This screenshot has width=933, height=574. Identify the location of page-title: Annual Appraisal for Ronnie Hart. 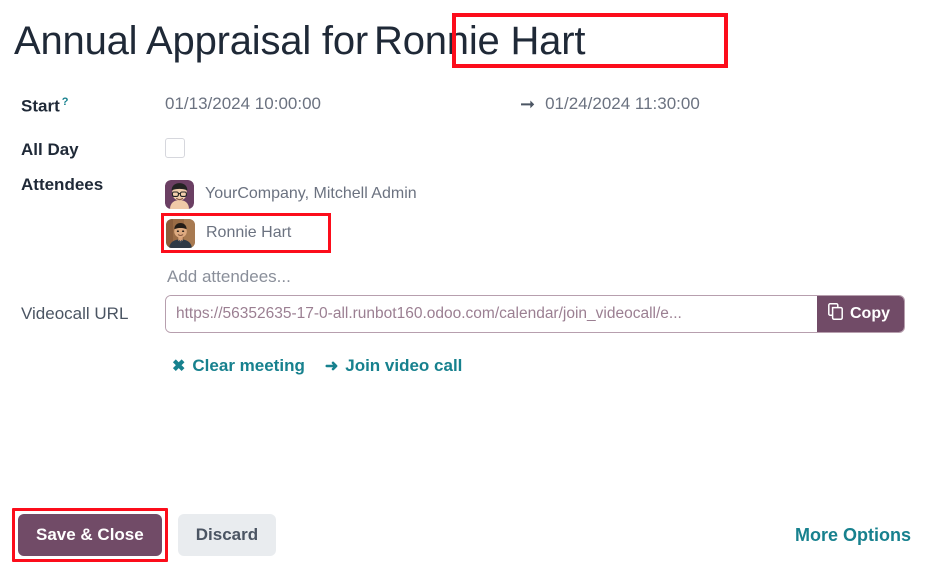
(299, 41).